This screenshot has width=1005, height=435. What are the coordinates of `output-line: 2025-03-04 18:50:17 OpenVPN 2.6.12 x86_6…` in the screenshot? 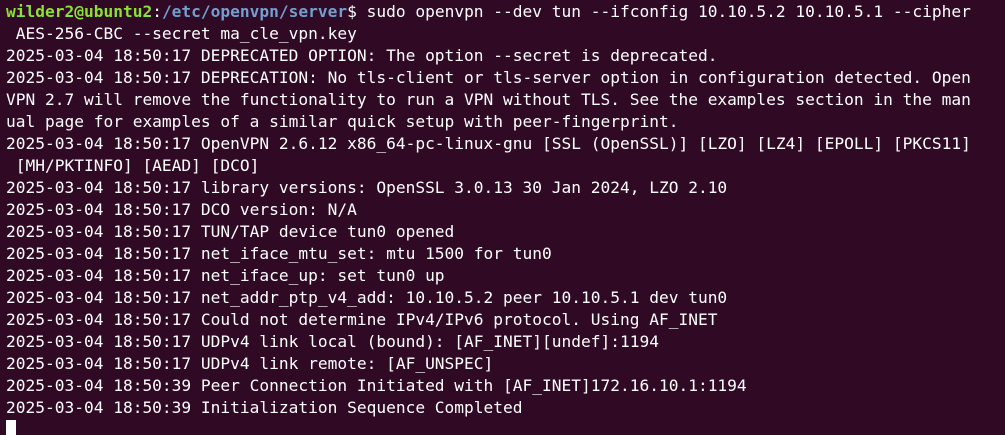 It's located at (488, 143).